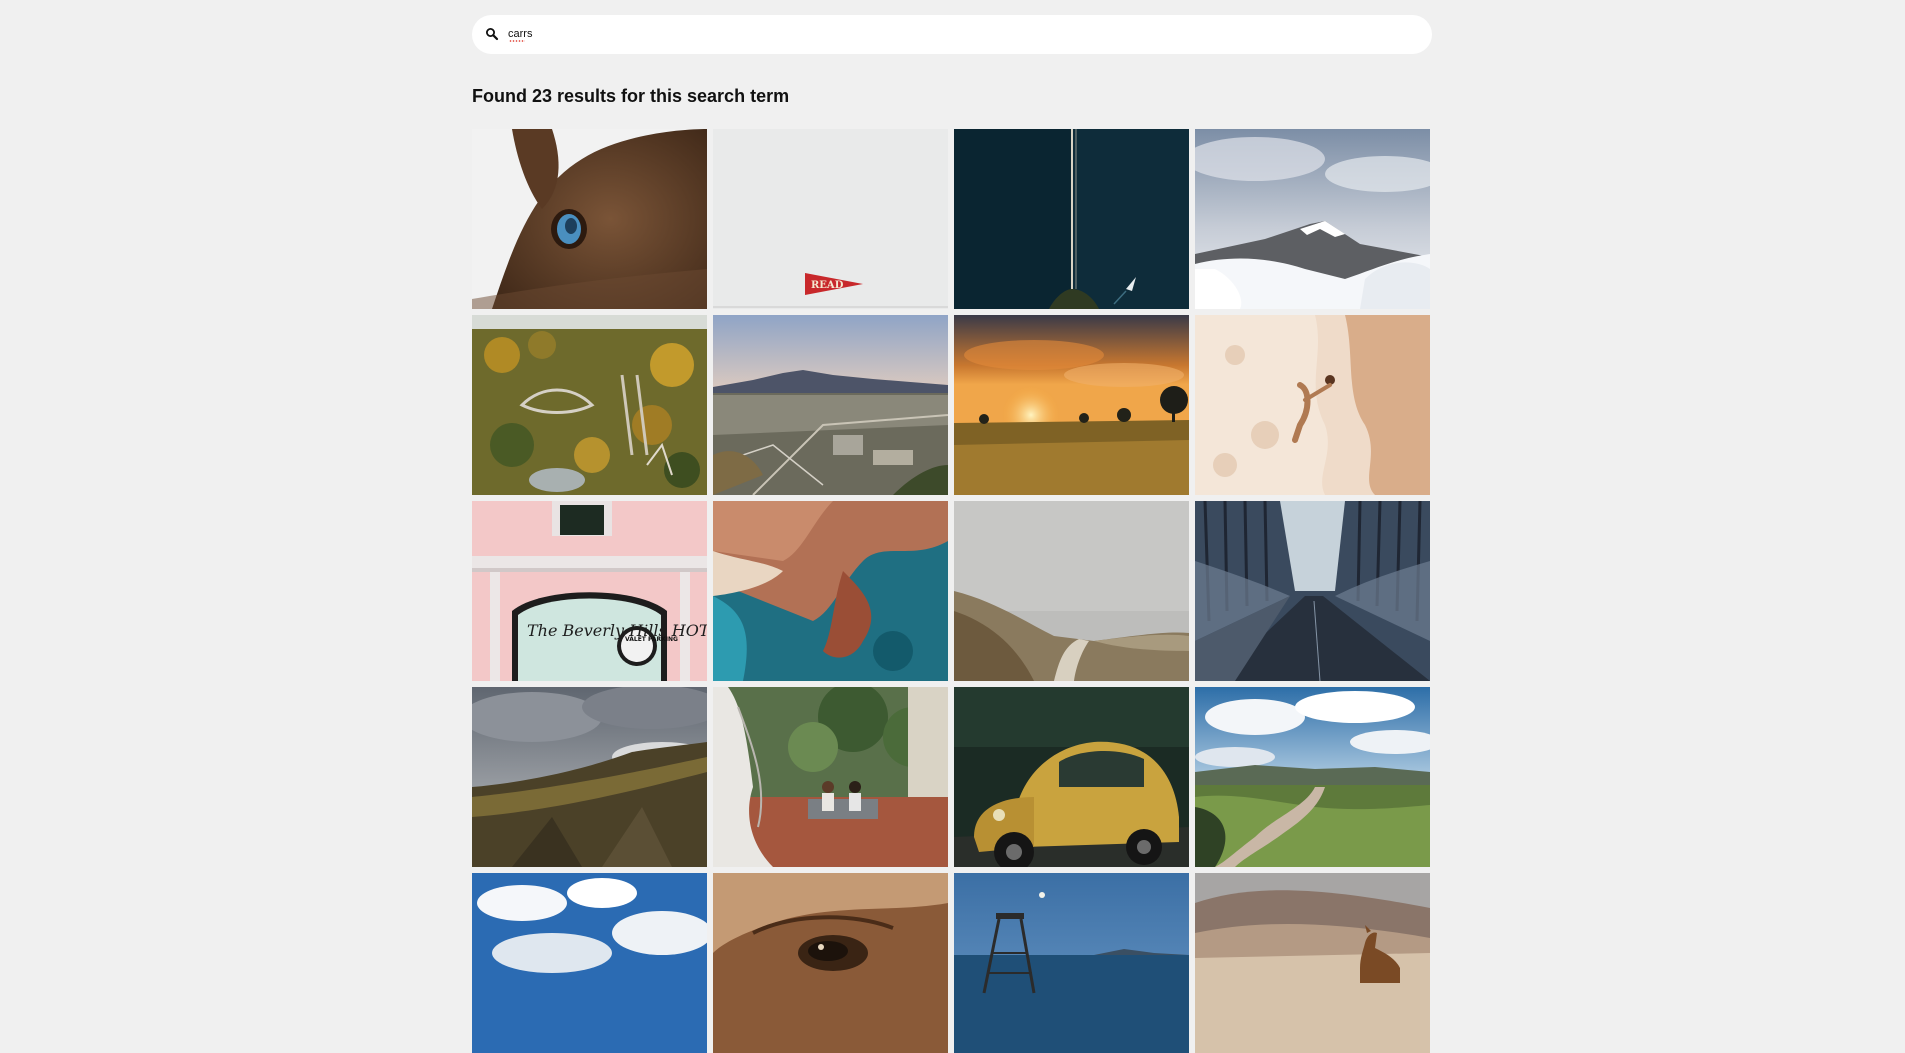  I want to click on photo-tile-beverly-hills-hotel: VALET PARKING The Beverly Hills HOTEL, so click(589, 591).